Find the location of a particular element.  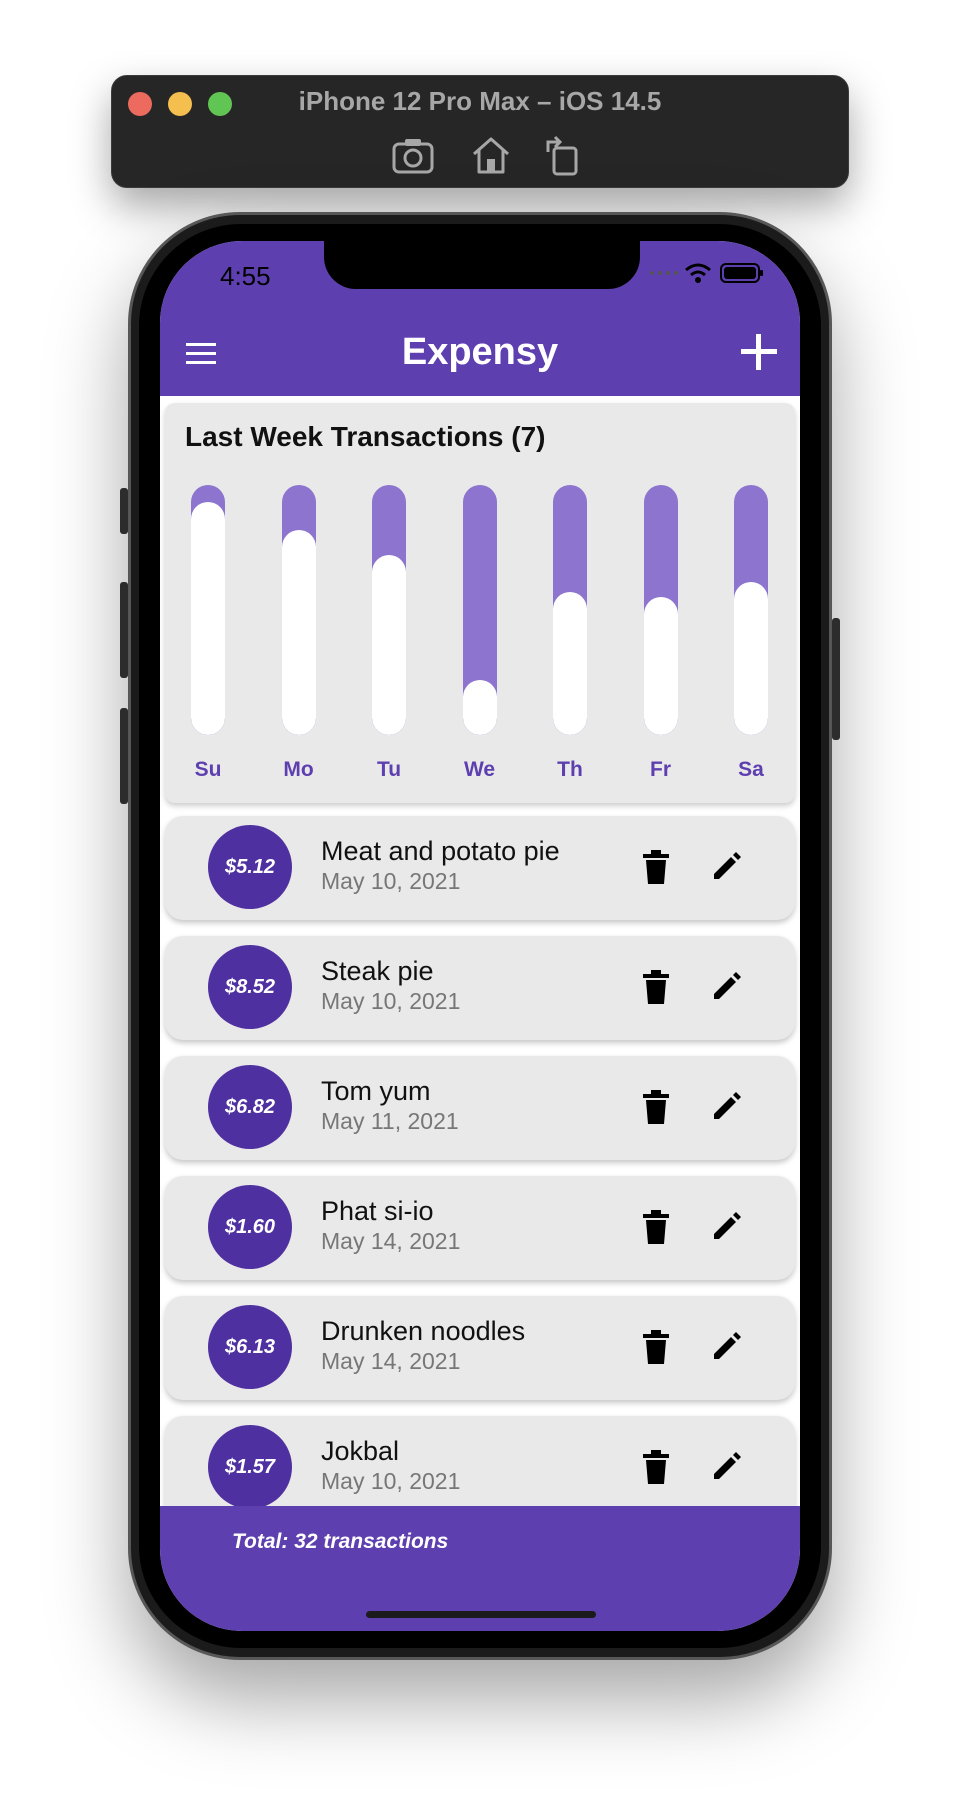

bar-track-th is located at coordinates (570, 610).